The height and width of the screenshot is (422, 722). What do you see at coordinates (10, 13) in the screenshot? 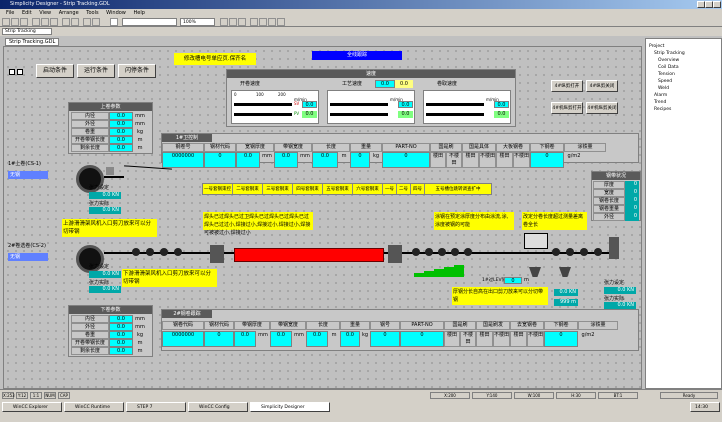
I see `menu-file: File` at bounding box center [10, 13].